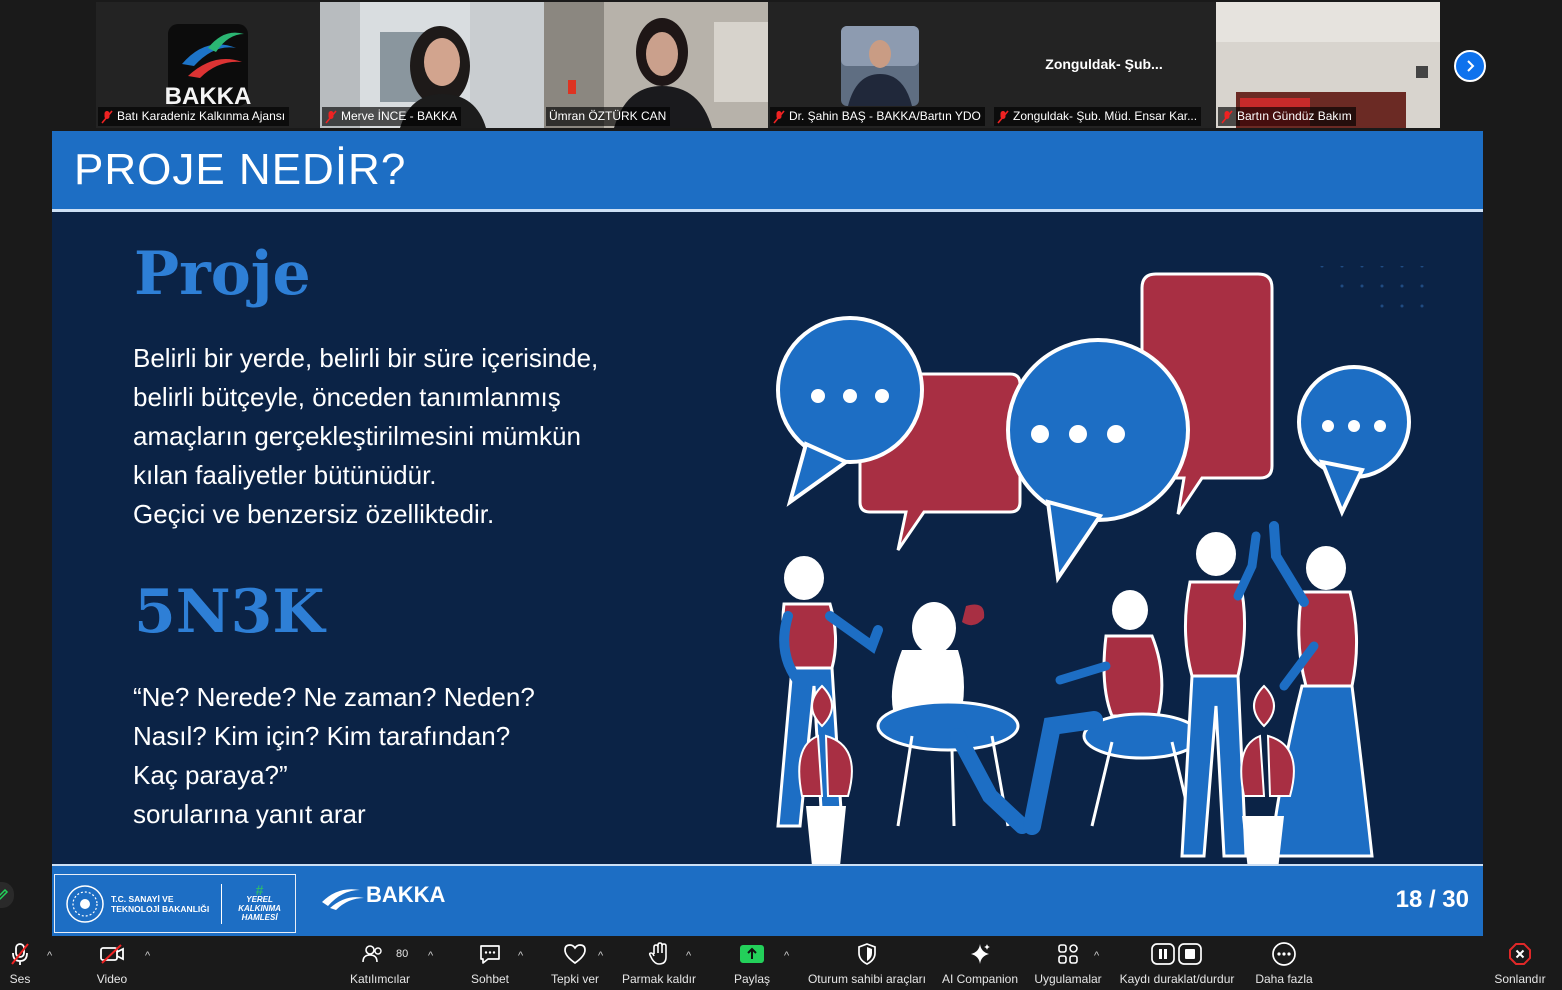 The height and width of the screenshot is (990, 1562). I want to click on participant-label: Batı Karadeniz Kalkınma Ajansı, so click(194, 116).